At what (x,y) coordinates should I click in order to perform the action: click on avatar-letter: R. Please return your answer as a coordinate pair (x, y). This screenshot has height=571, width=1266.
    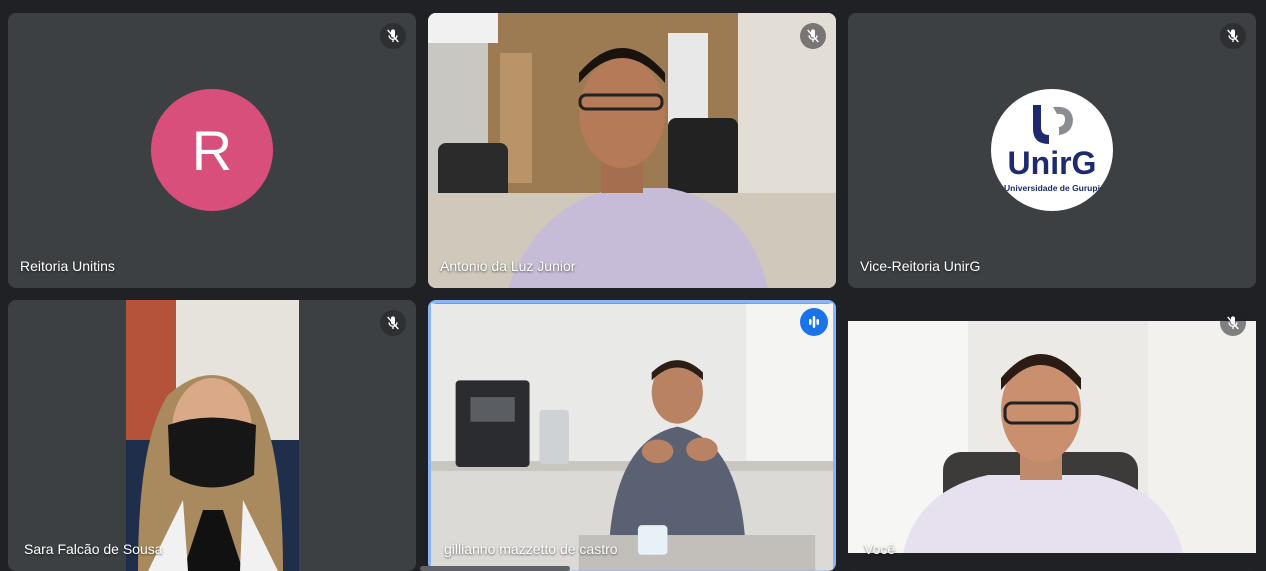
    Looking at the image, I should click on (212, 150).